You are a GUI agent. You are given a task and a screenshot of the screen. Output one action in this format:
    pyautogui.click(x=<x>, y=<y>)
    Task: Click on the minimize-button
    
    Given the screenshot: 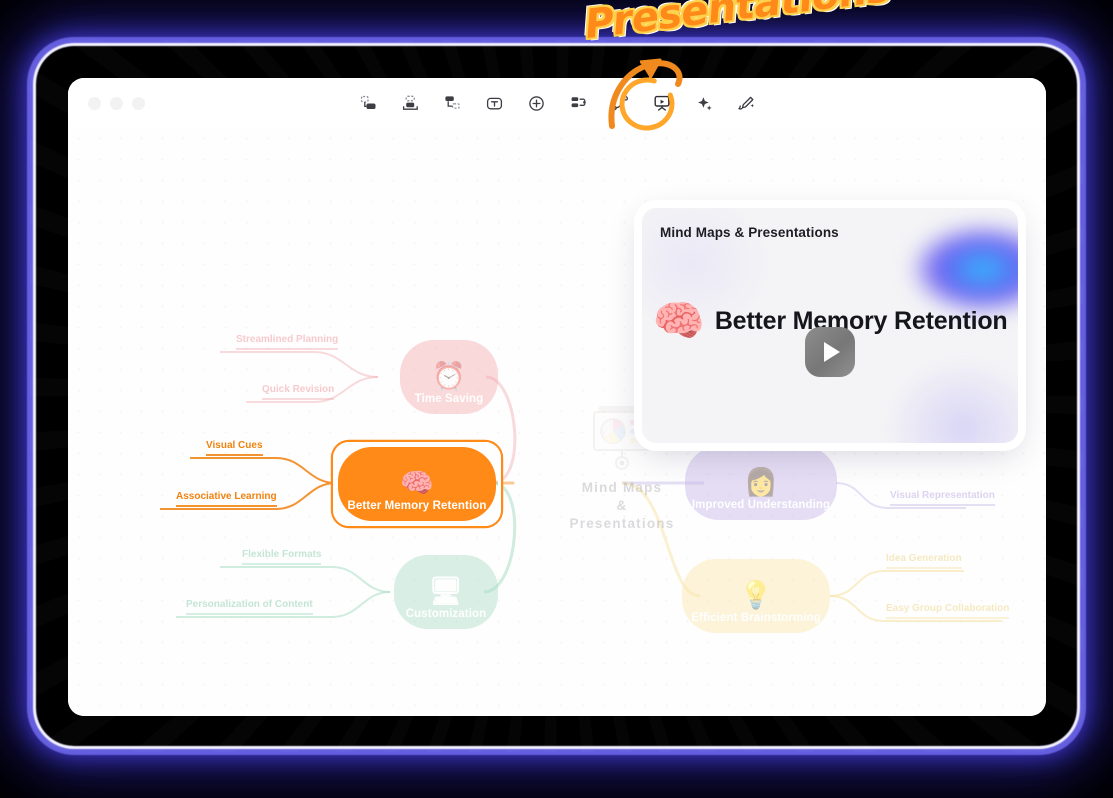 What is the action you would take?
    pyautogui.click(x=116, y=103)
    